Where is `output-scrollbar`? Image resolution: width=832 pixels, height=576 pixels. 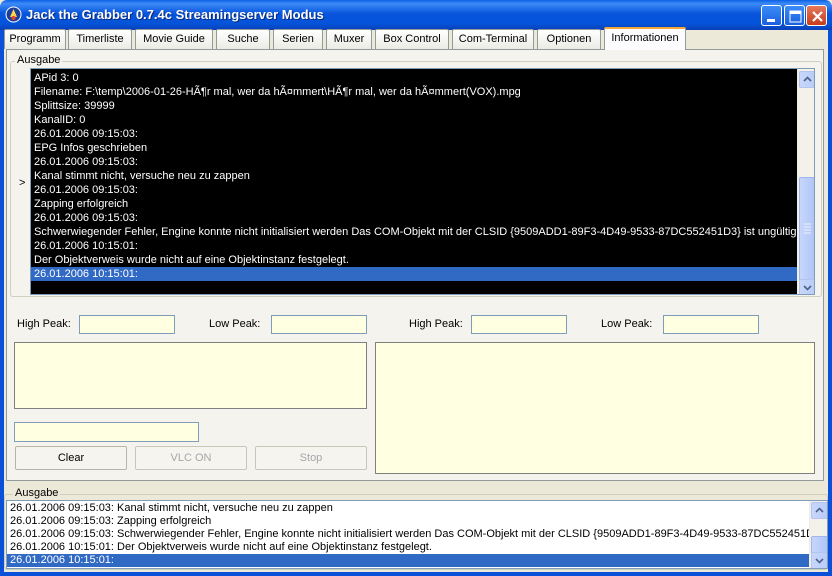 output-scrollbar is located at coordinates (805, 181).